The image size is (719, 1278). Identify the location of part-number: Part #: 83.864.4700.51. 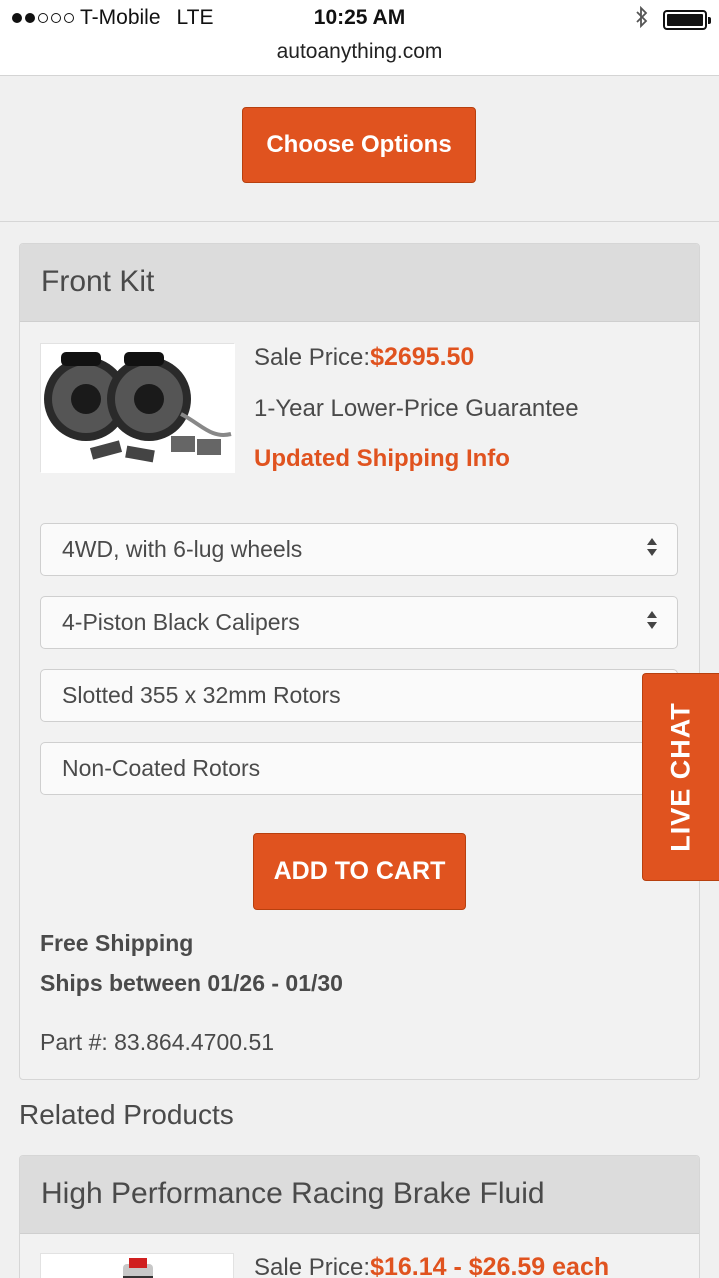
(157, 1042).